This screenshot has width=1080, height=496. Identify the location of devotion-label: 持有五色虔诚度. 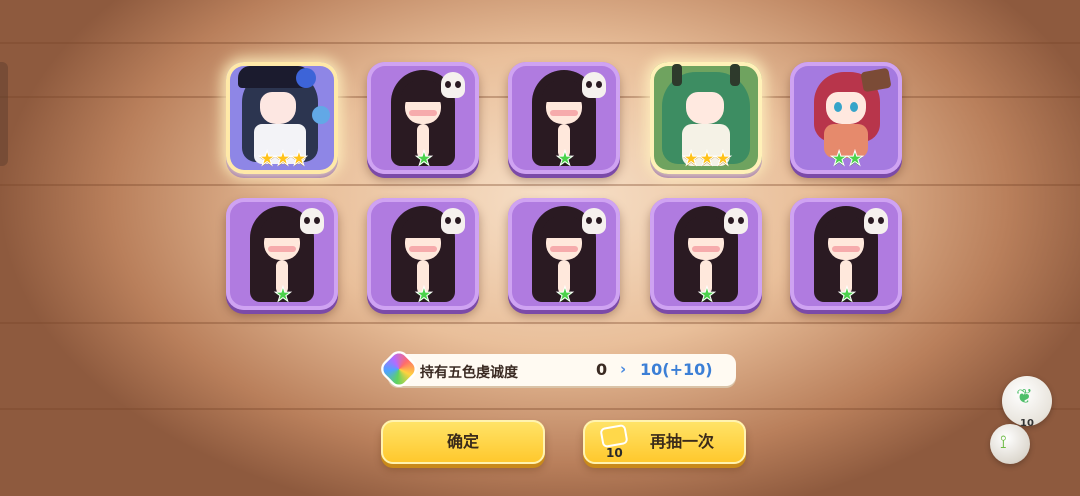
(469, 373).